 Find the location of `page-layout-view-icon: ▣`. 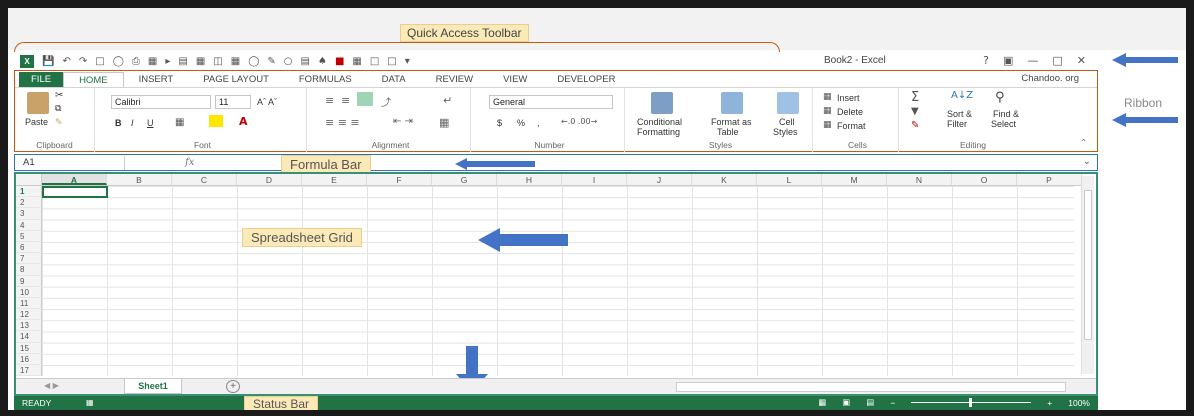

page-layout-view-icon: ▣ is located at coordinates (846, 402).